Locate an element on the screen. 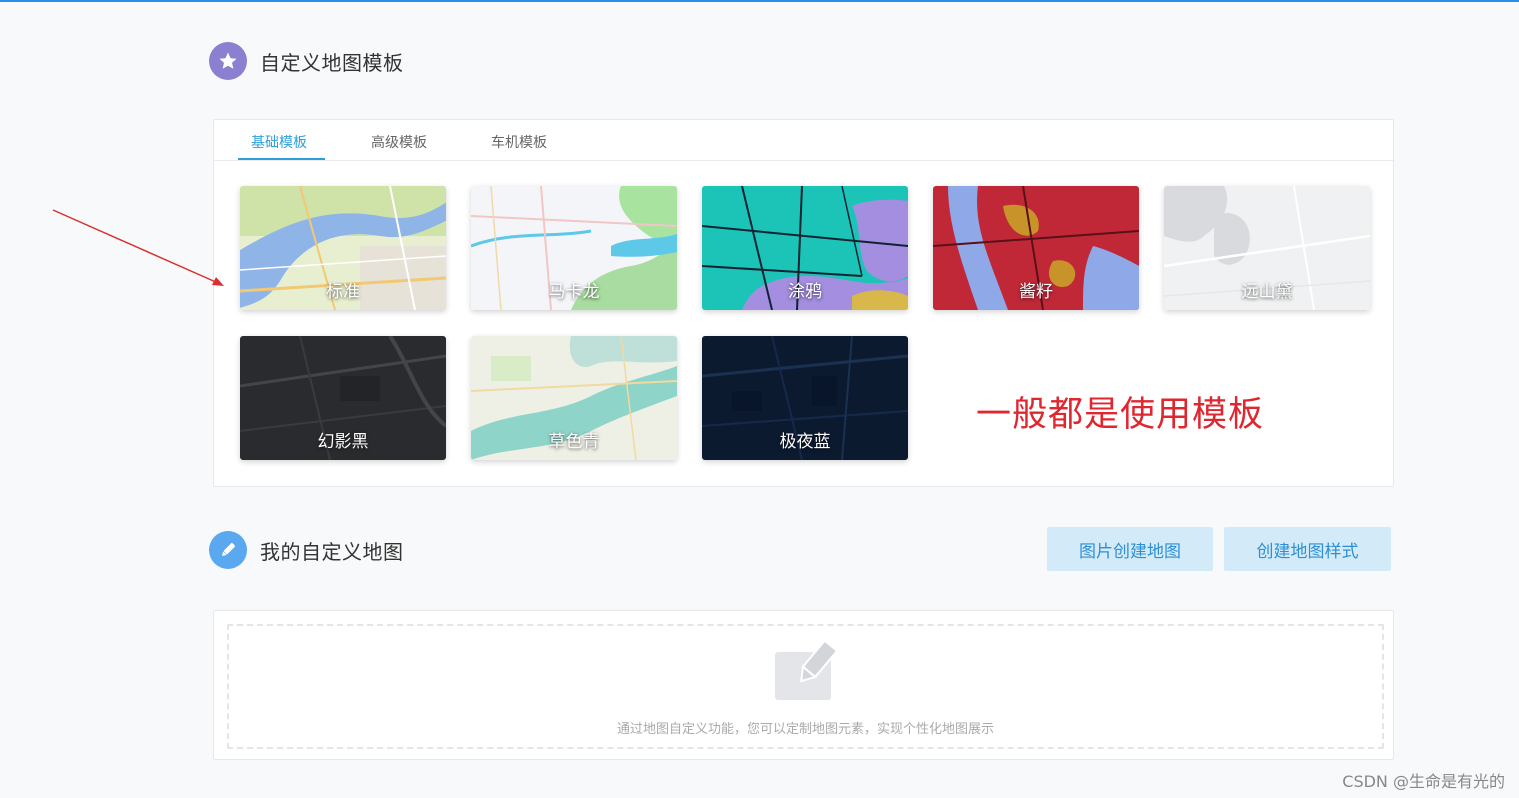 This screenshot has height=798, width=1519. edit-pen-icon is located at coordinates (228, 550).